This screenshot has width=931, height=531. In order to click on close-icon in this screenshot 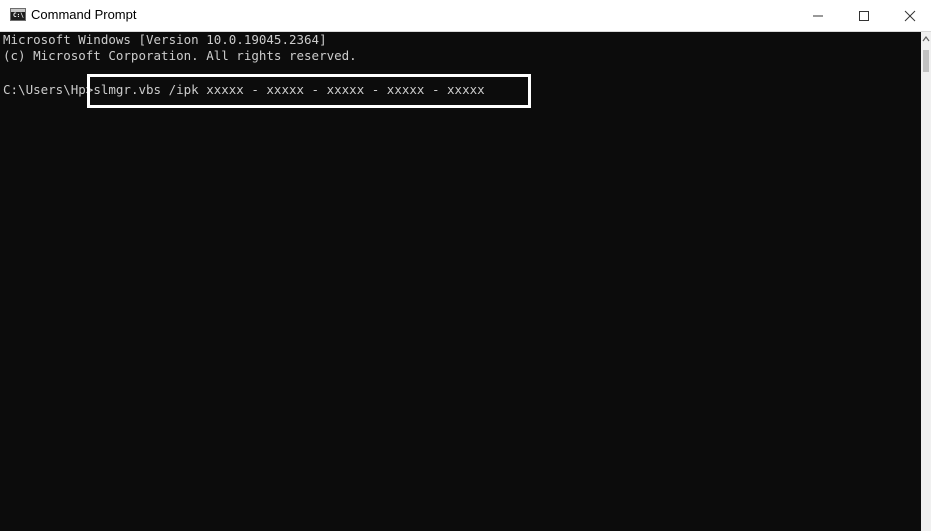, I will do `click(910, 15)`.